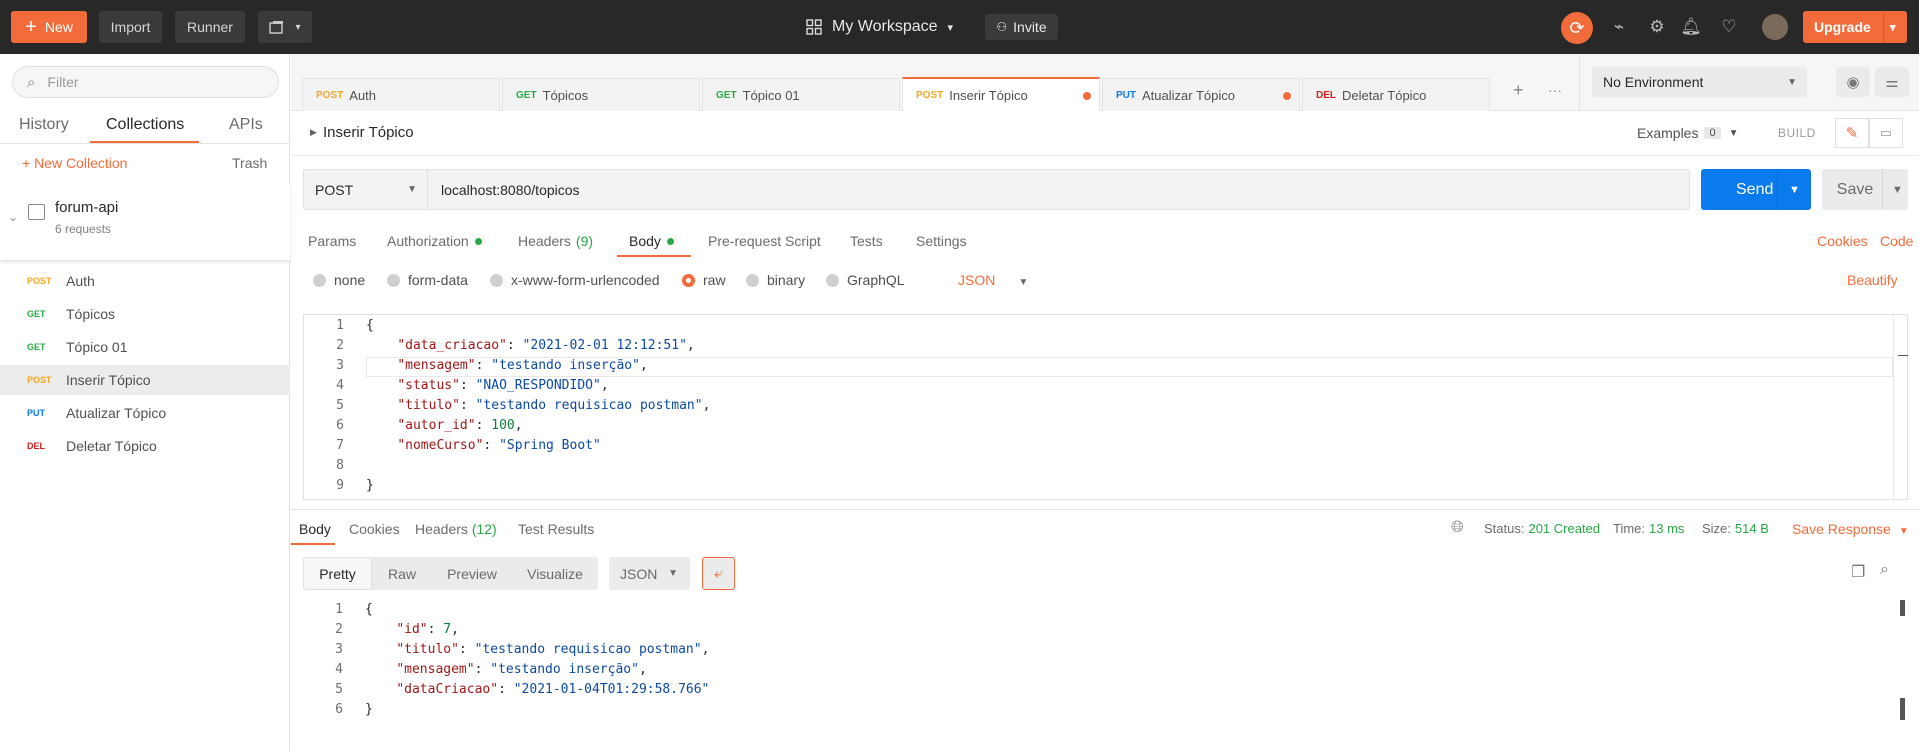 The width and height of the screenshot is (1919, 751). What do you see at coordinates (472, 573) in the screenshot?
I see `view-preview: Preview` at bounding box center [472, 573].